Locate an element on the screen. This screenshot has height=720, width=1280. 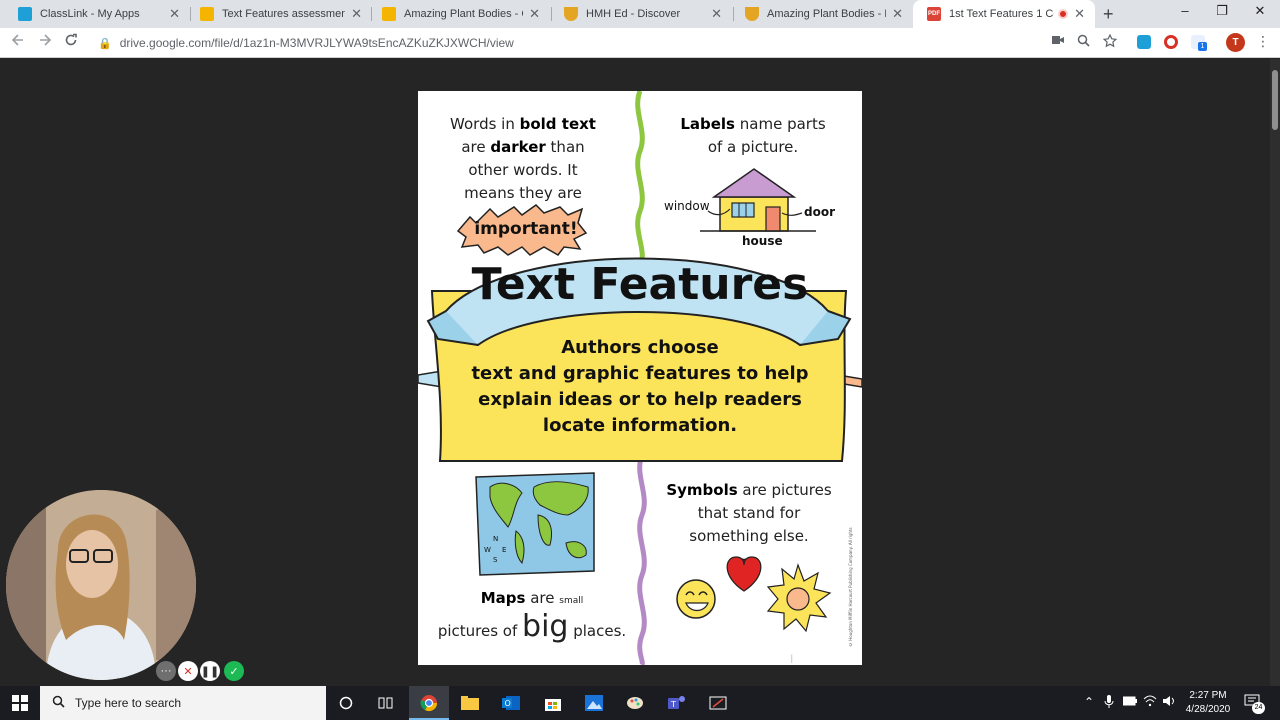
arrow-left-icon is located at coordinates (17, 40).